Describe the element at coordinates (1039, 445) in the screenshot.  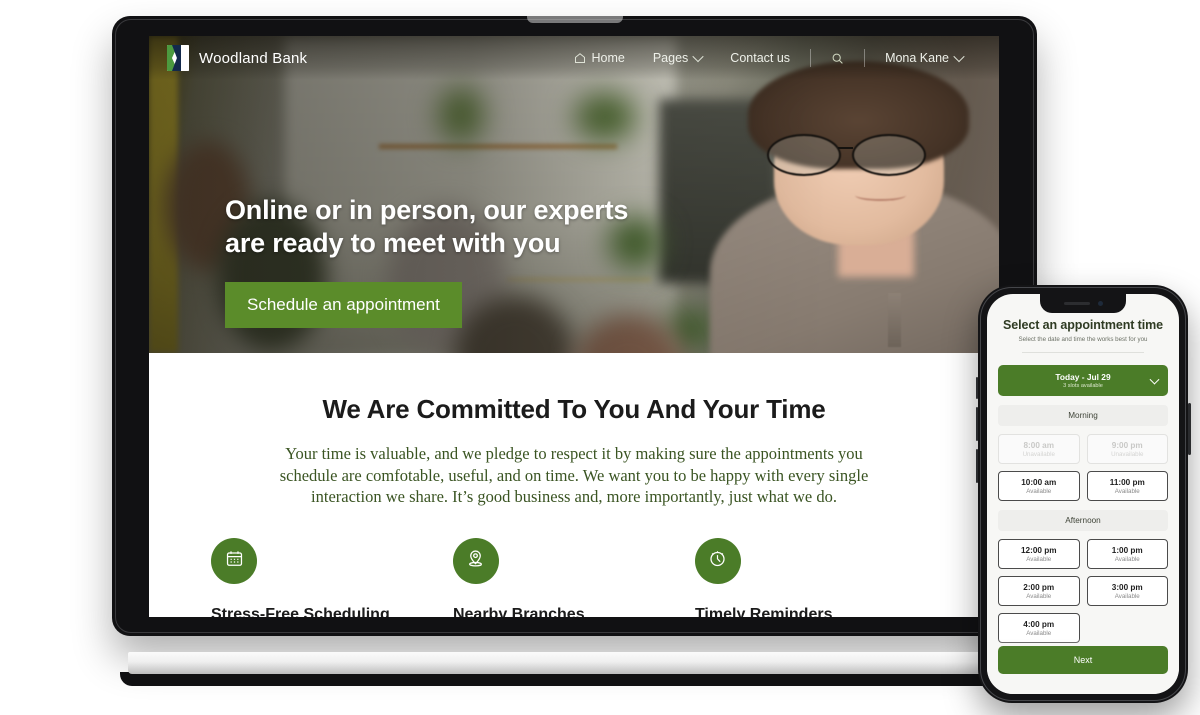
I see `time-slot-time: 8:00 am` at that location.